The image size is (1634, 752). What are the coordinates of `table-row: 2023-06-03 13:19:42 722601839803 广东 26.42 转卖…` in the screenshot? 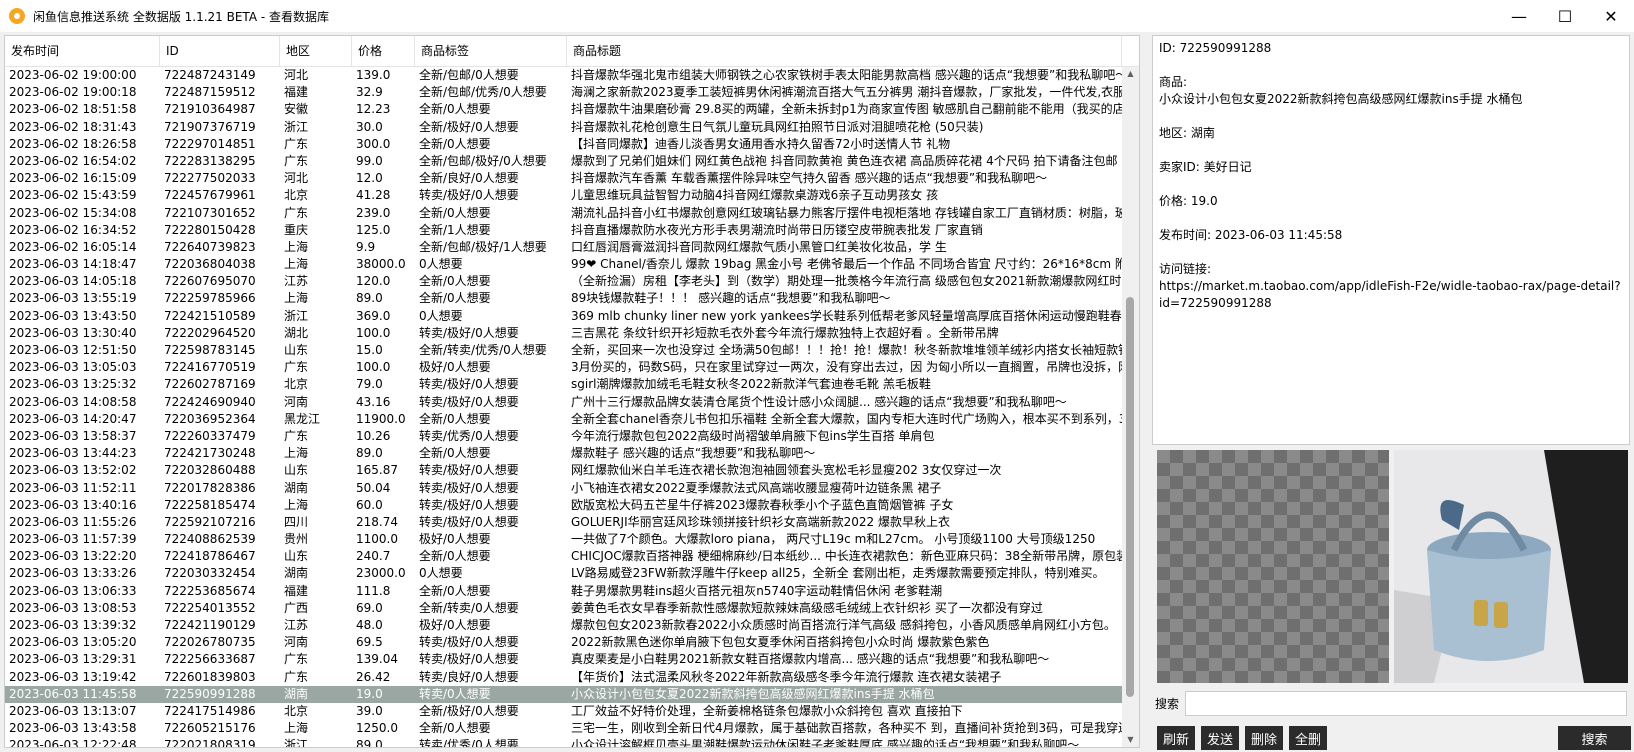 It's located at (564, 677).